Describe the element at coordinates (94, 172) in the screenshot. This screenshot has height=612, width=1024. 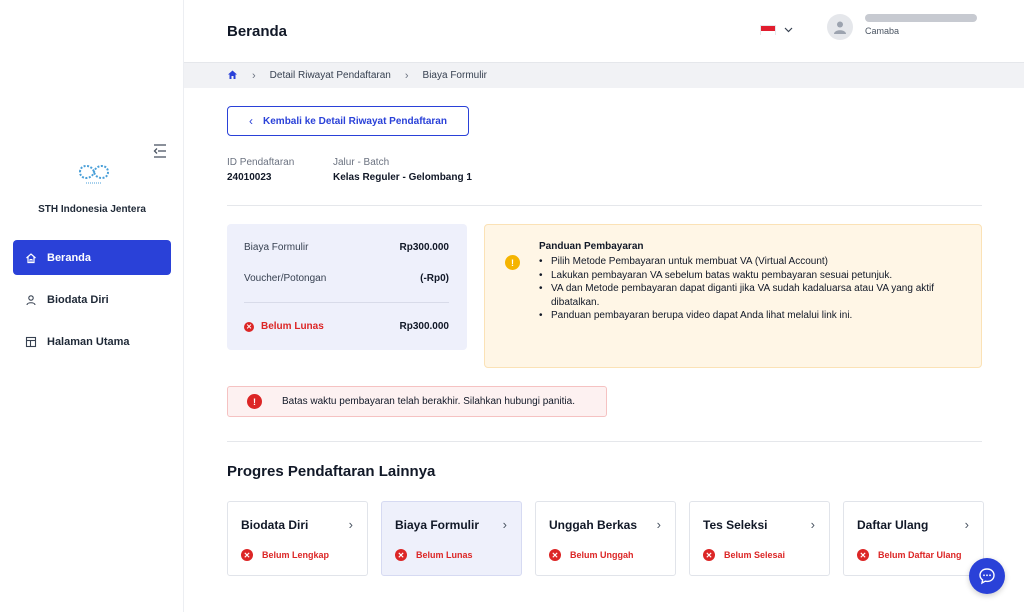
I see `org-logo` at that location.